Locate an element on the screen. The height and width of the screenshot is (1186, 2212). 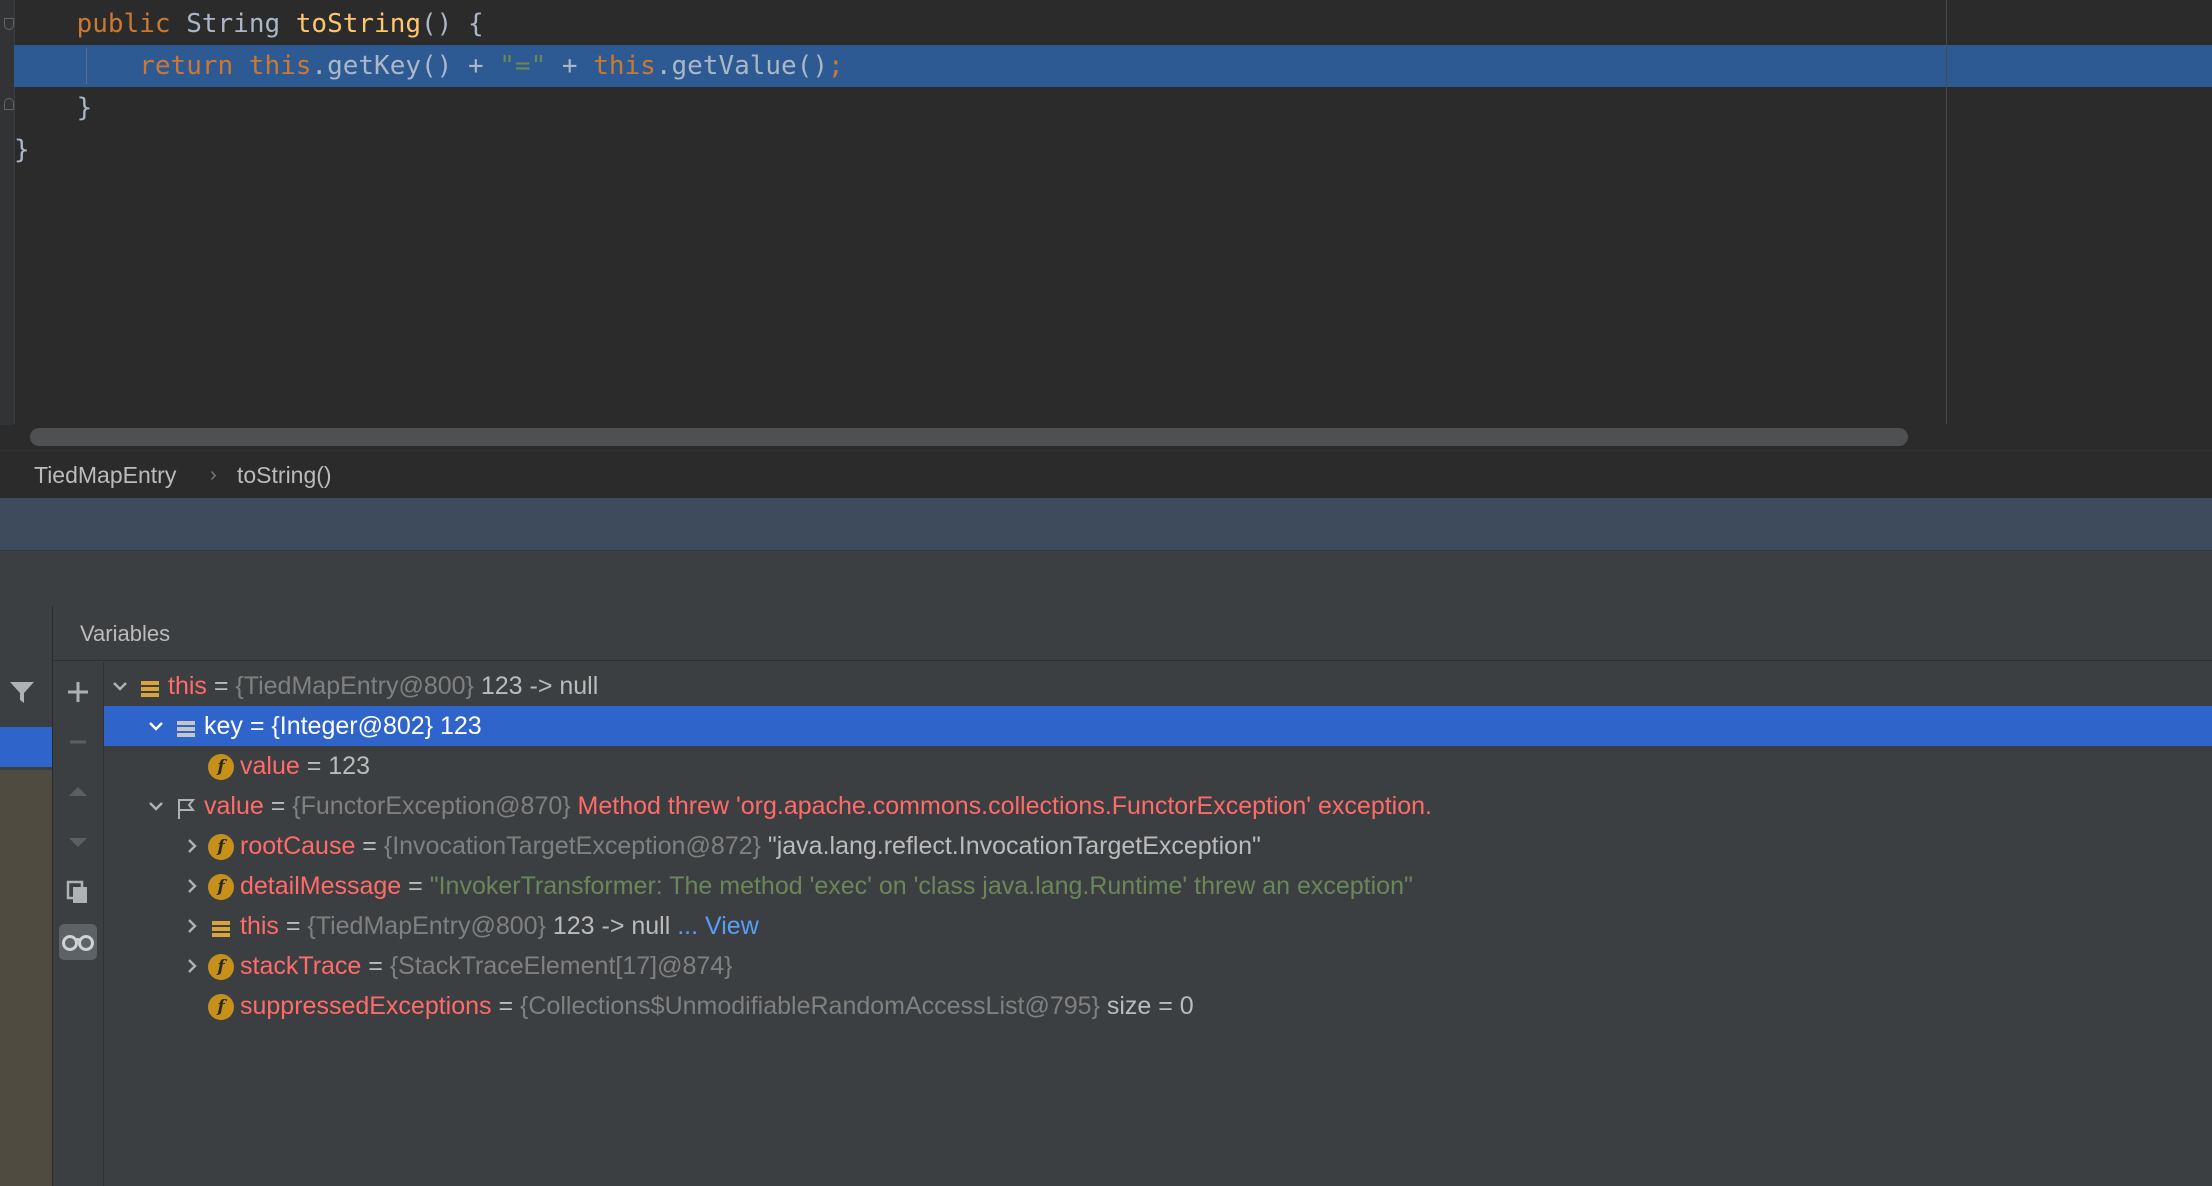
tree-row-this: this = {TiedMapEntry@800} 123 -> null is located at coordinates (1158, 686).